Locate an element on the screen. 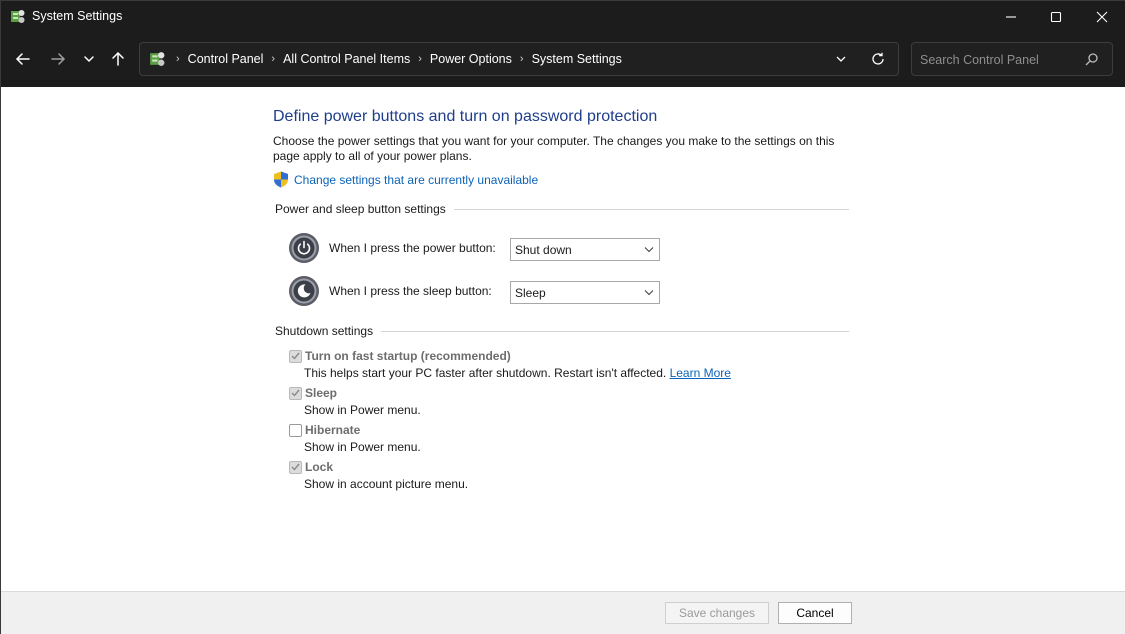 Image resolution: width=1125 pixels, height=634 pixels. hibernate-option-description: Show in Power menu. is located at coordinates (362, 447).